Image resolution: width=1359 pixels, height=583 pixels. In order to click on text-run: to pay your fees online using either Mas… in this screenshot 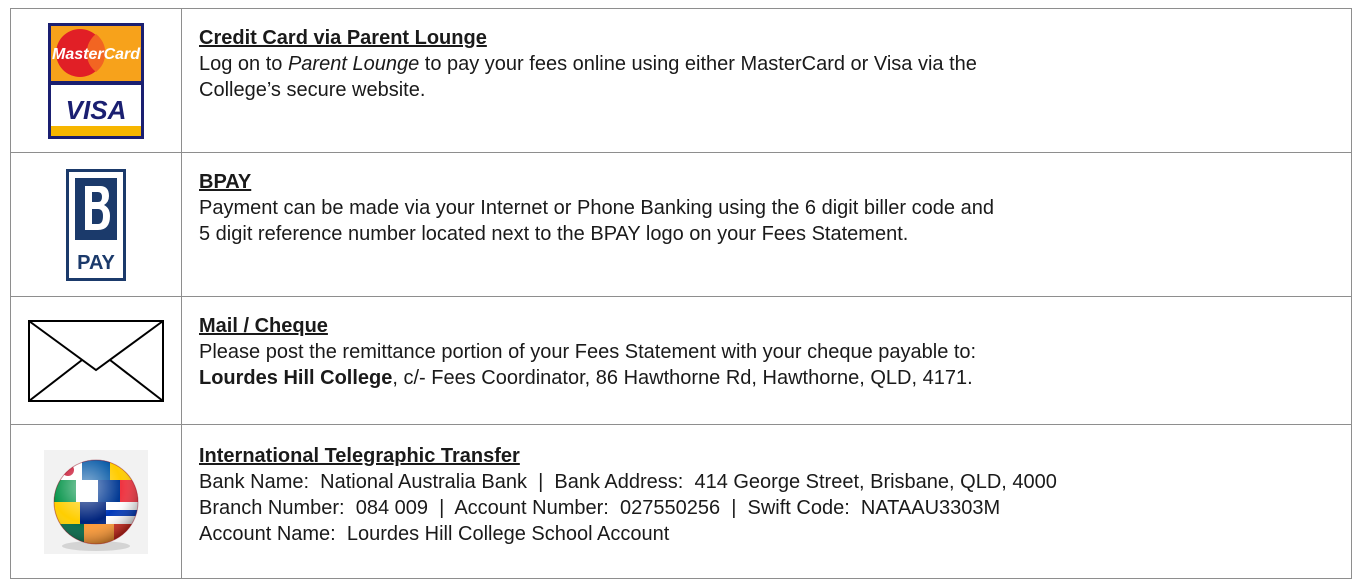, I will do `click(698, 64)`.